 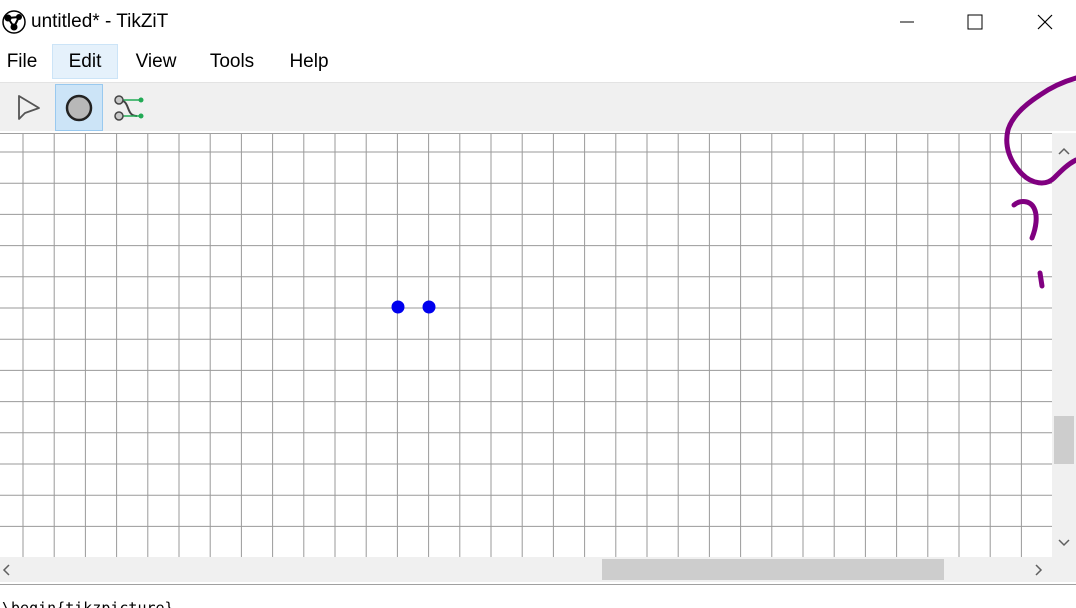 I want to click on edge-tool-button, so click(x=128, y=107).